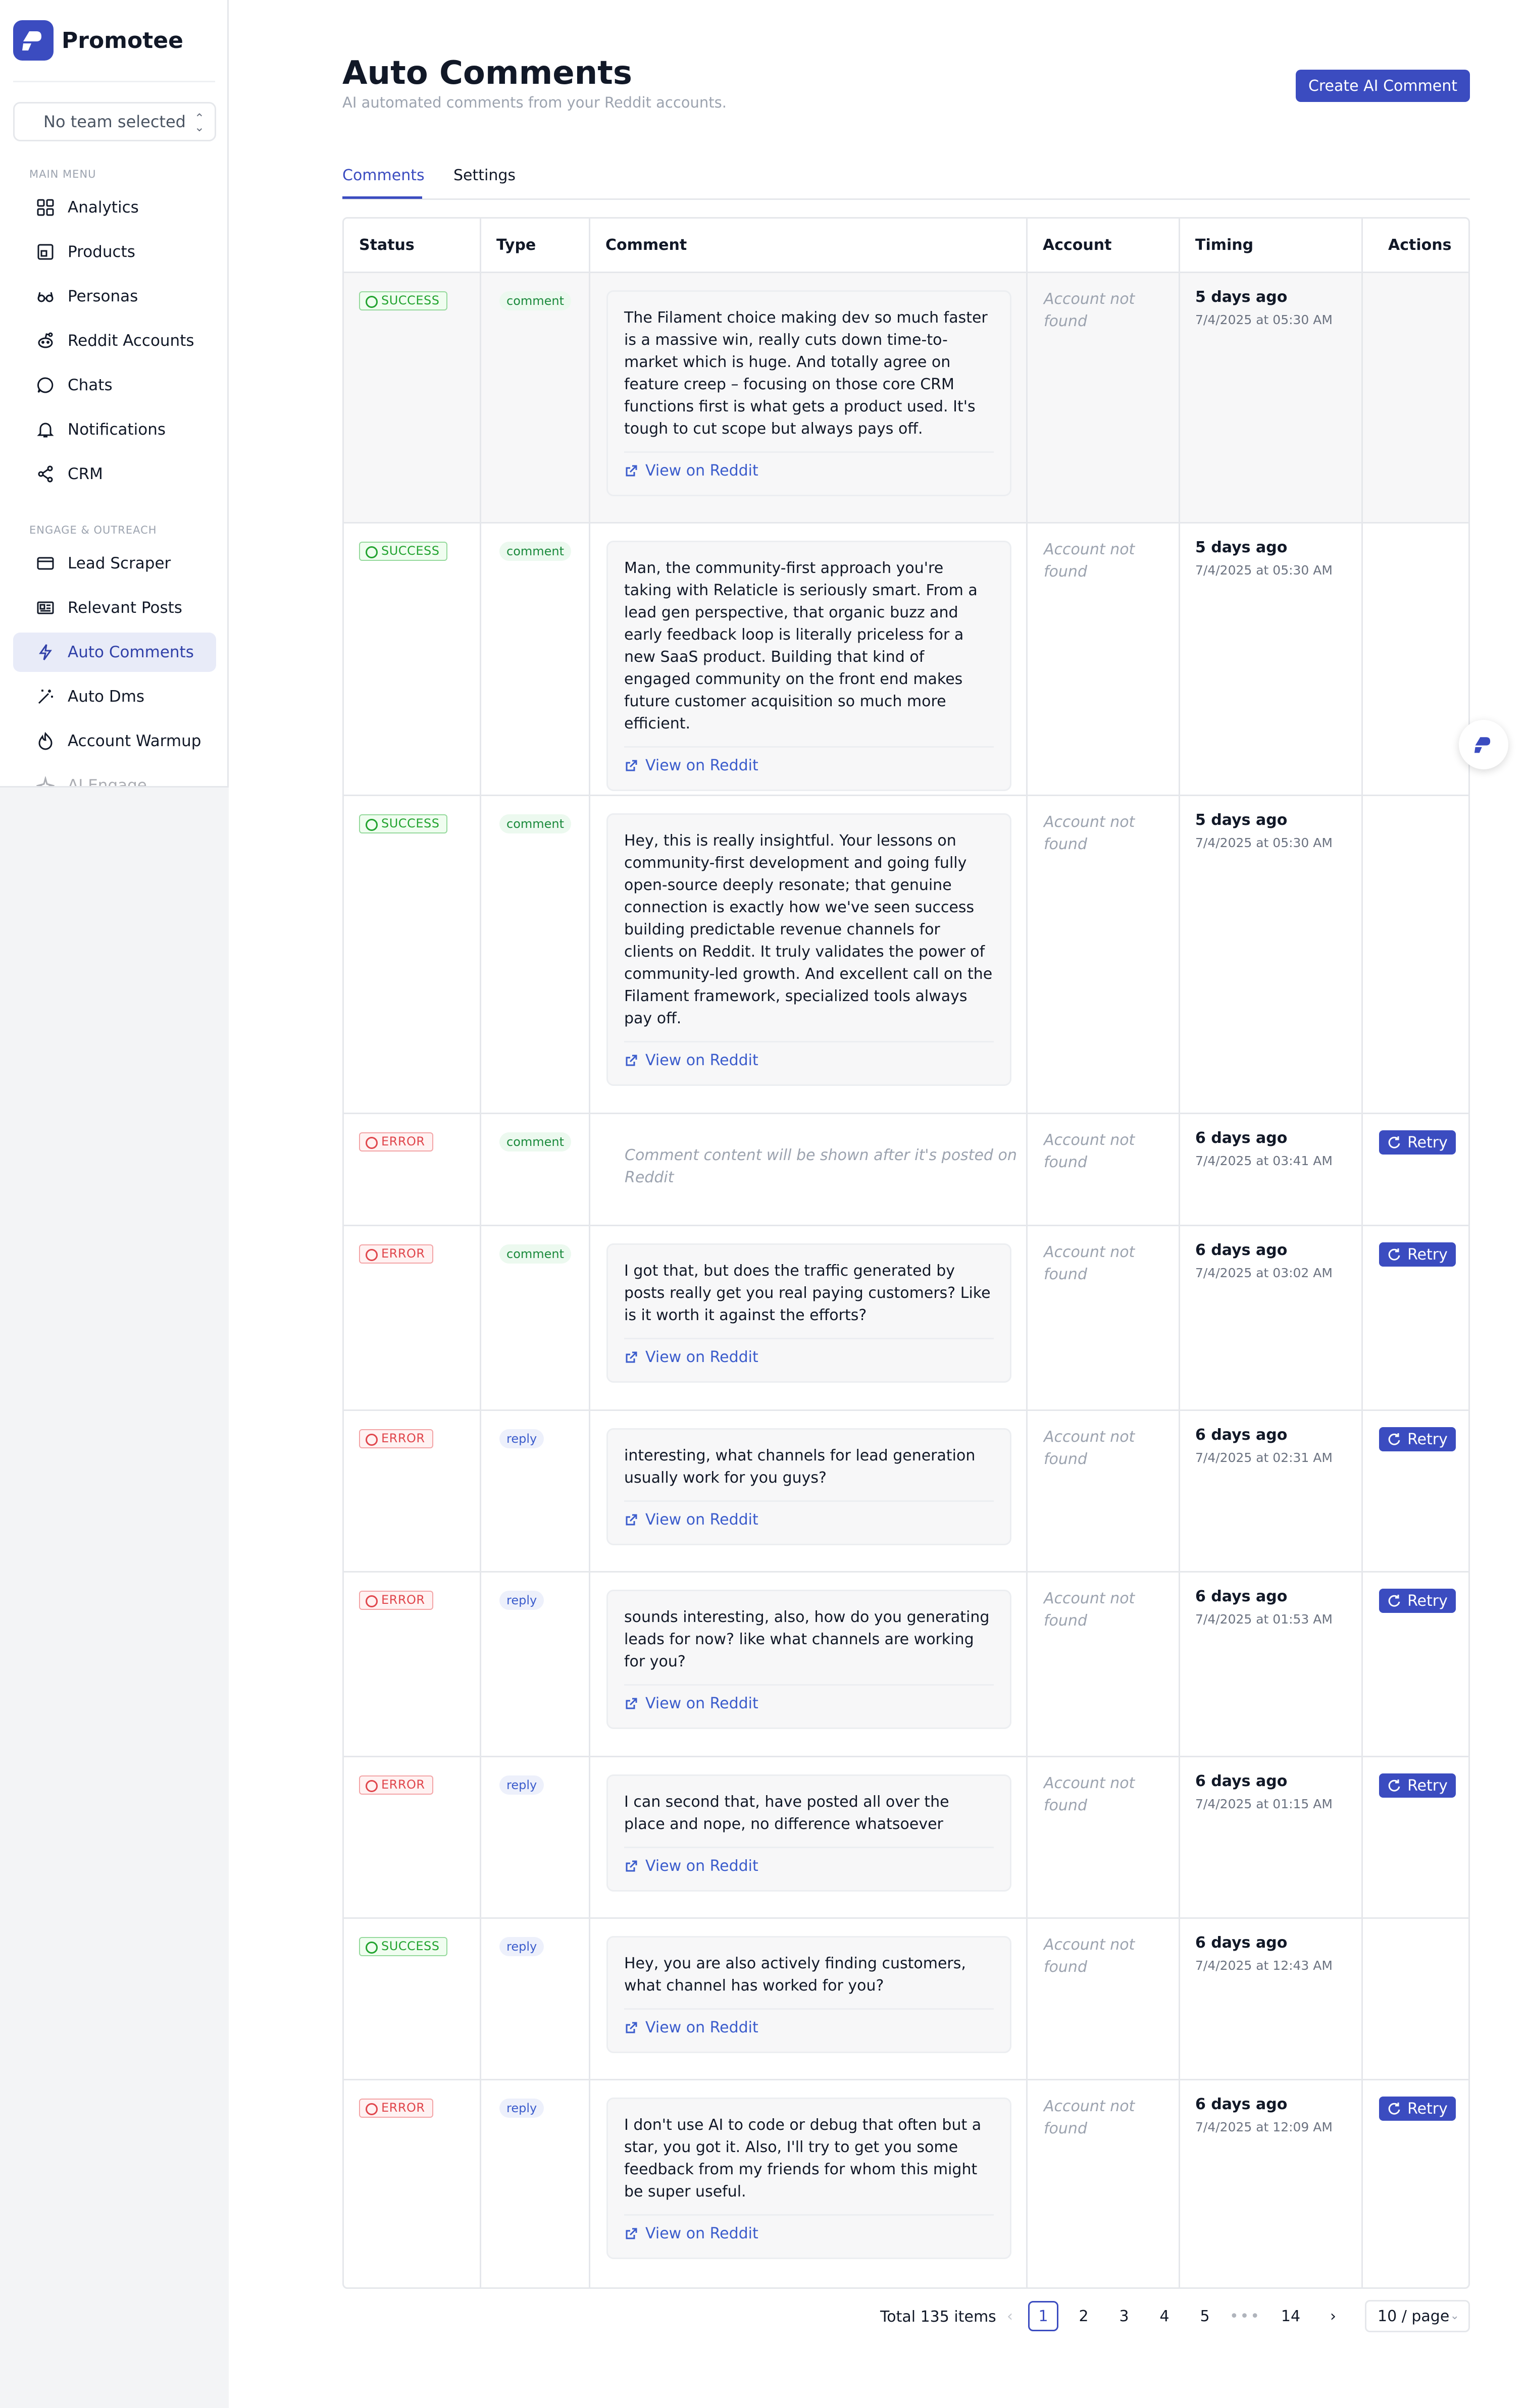 The height and width of the screenshot is (2408, 1527). Describe the element at coordinates (114, 340) in the screenshot. I see `sidebar-item-reddit-accounts: Reddit Accounts` at that location.